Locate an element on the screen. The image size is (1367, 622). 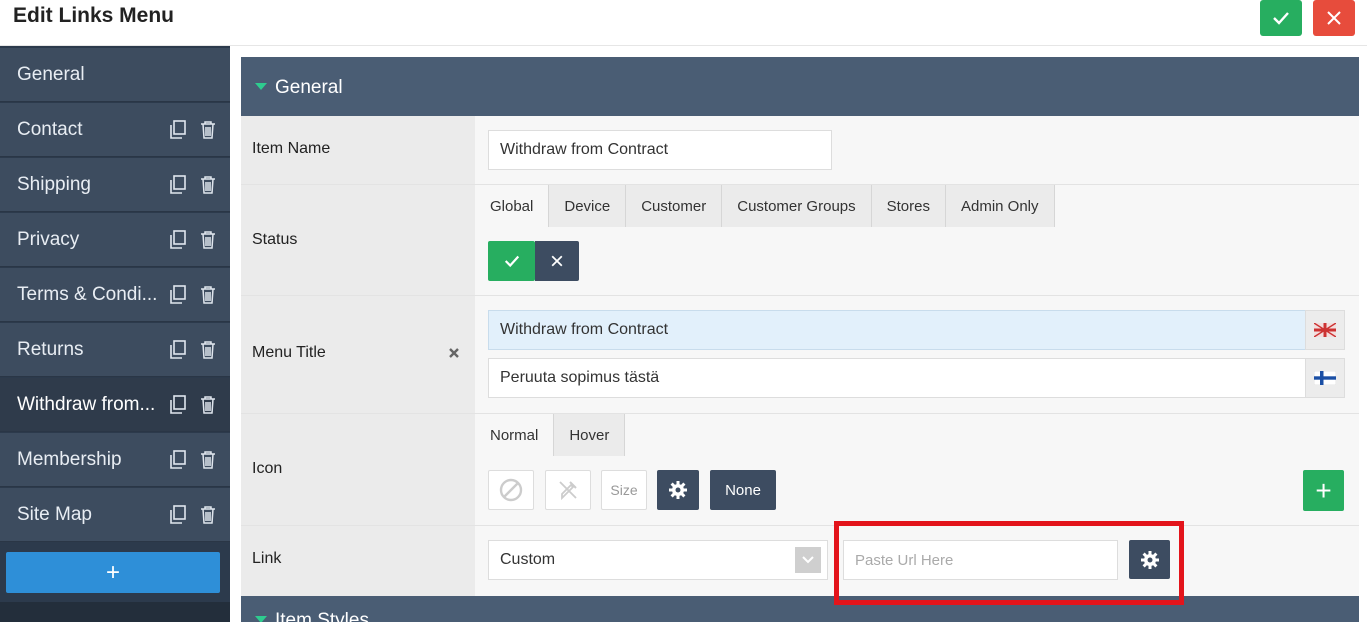
icon-size-button: Size is located at coordinates (624, 490).